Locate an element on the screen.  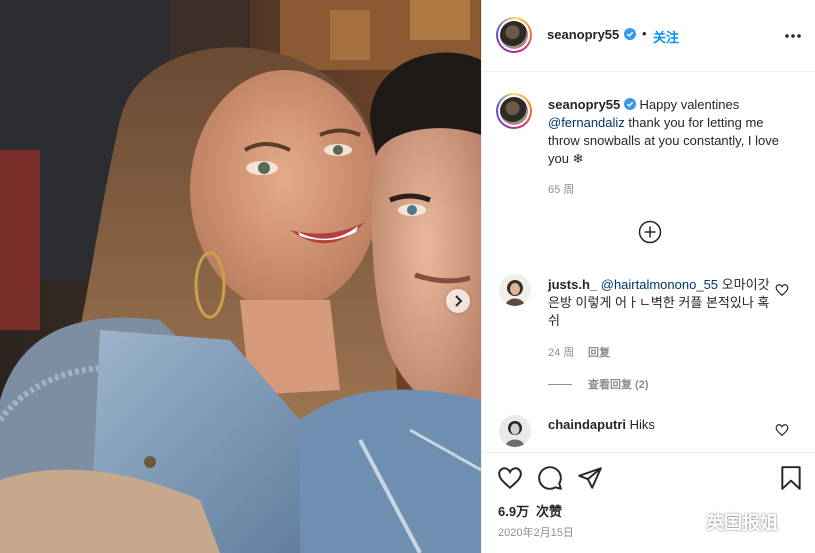
comment-mention-link: @hairtalmonono_55 is located at coordinates (659, 284).